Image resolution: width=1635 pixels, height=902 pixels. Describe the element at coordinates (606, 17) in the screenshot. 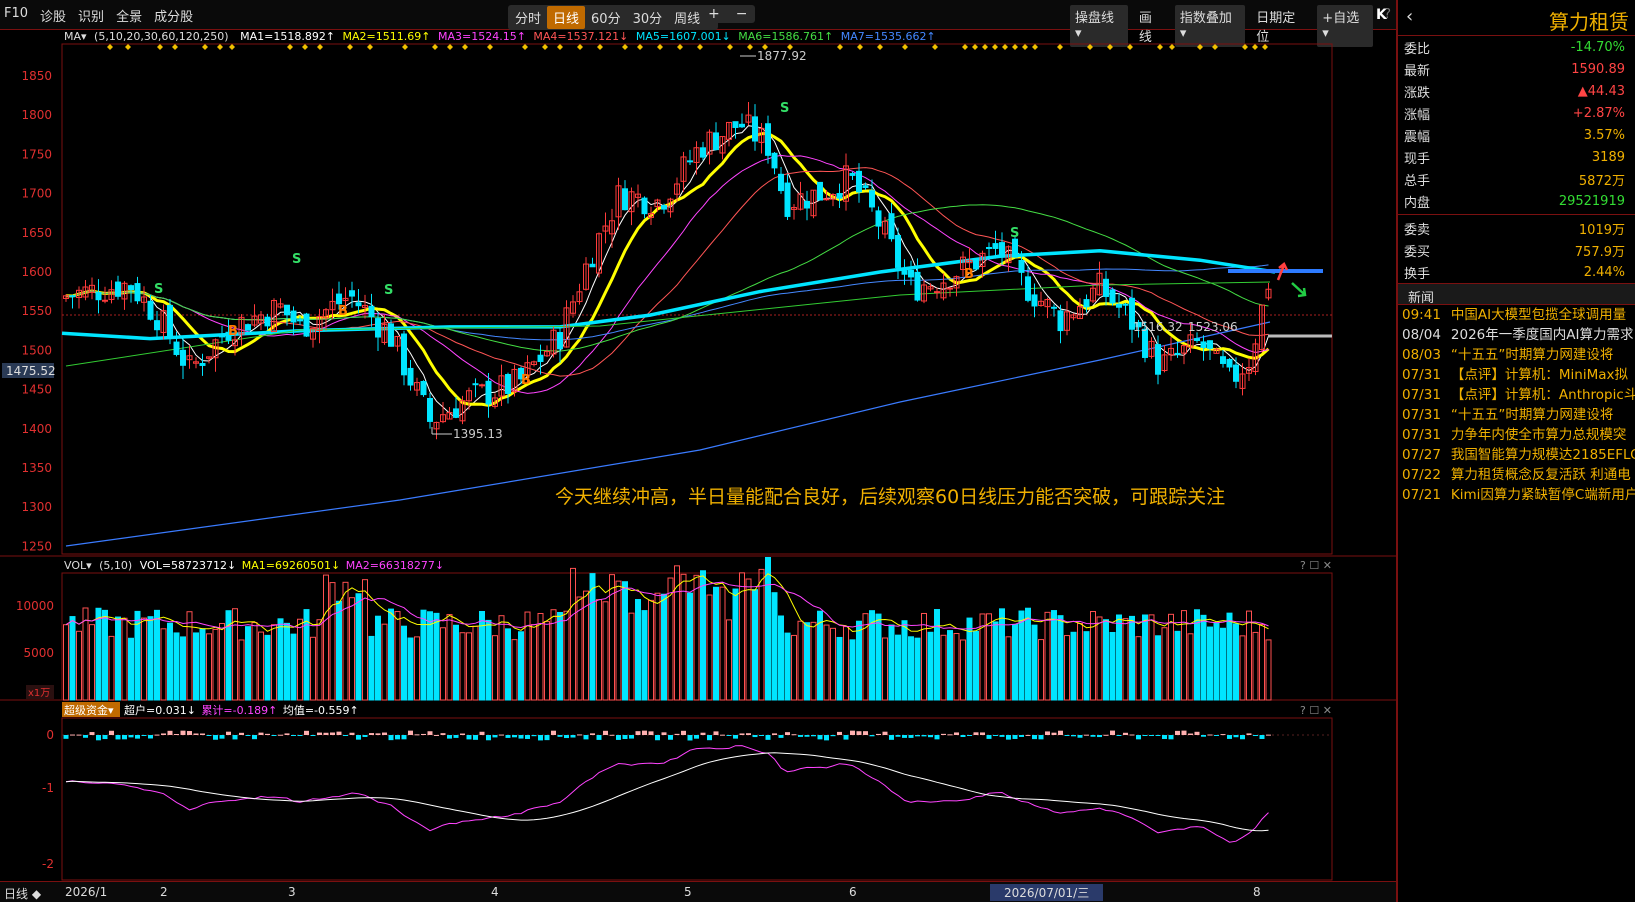

I see `period-60min: 60分` at that location.